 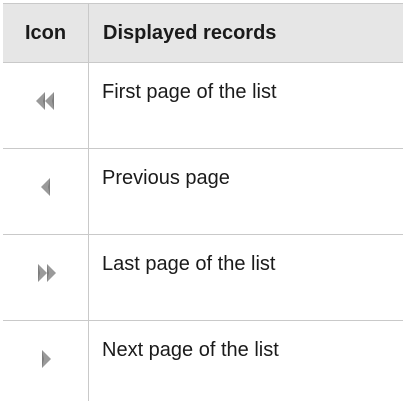 I want to click on double-left-arrow-icon, so click(x=44, y=101).